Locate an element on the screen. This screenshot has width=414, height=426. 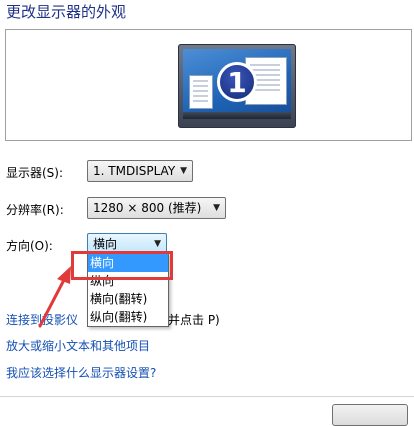
monitor-number-badge: 1 is located at coordinates (237, 82).